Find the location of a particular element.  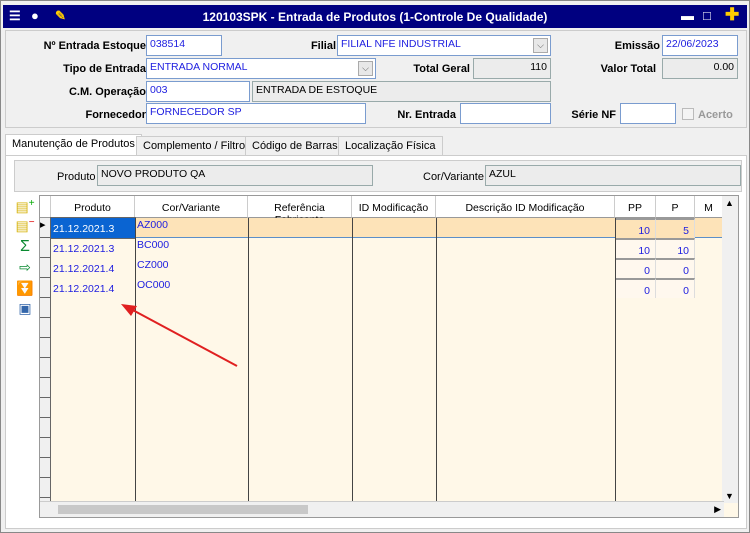

scroll-up-icon: ▲ is located at coordinates (729, 203).